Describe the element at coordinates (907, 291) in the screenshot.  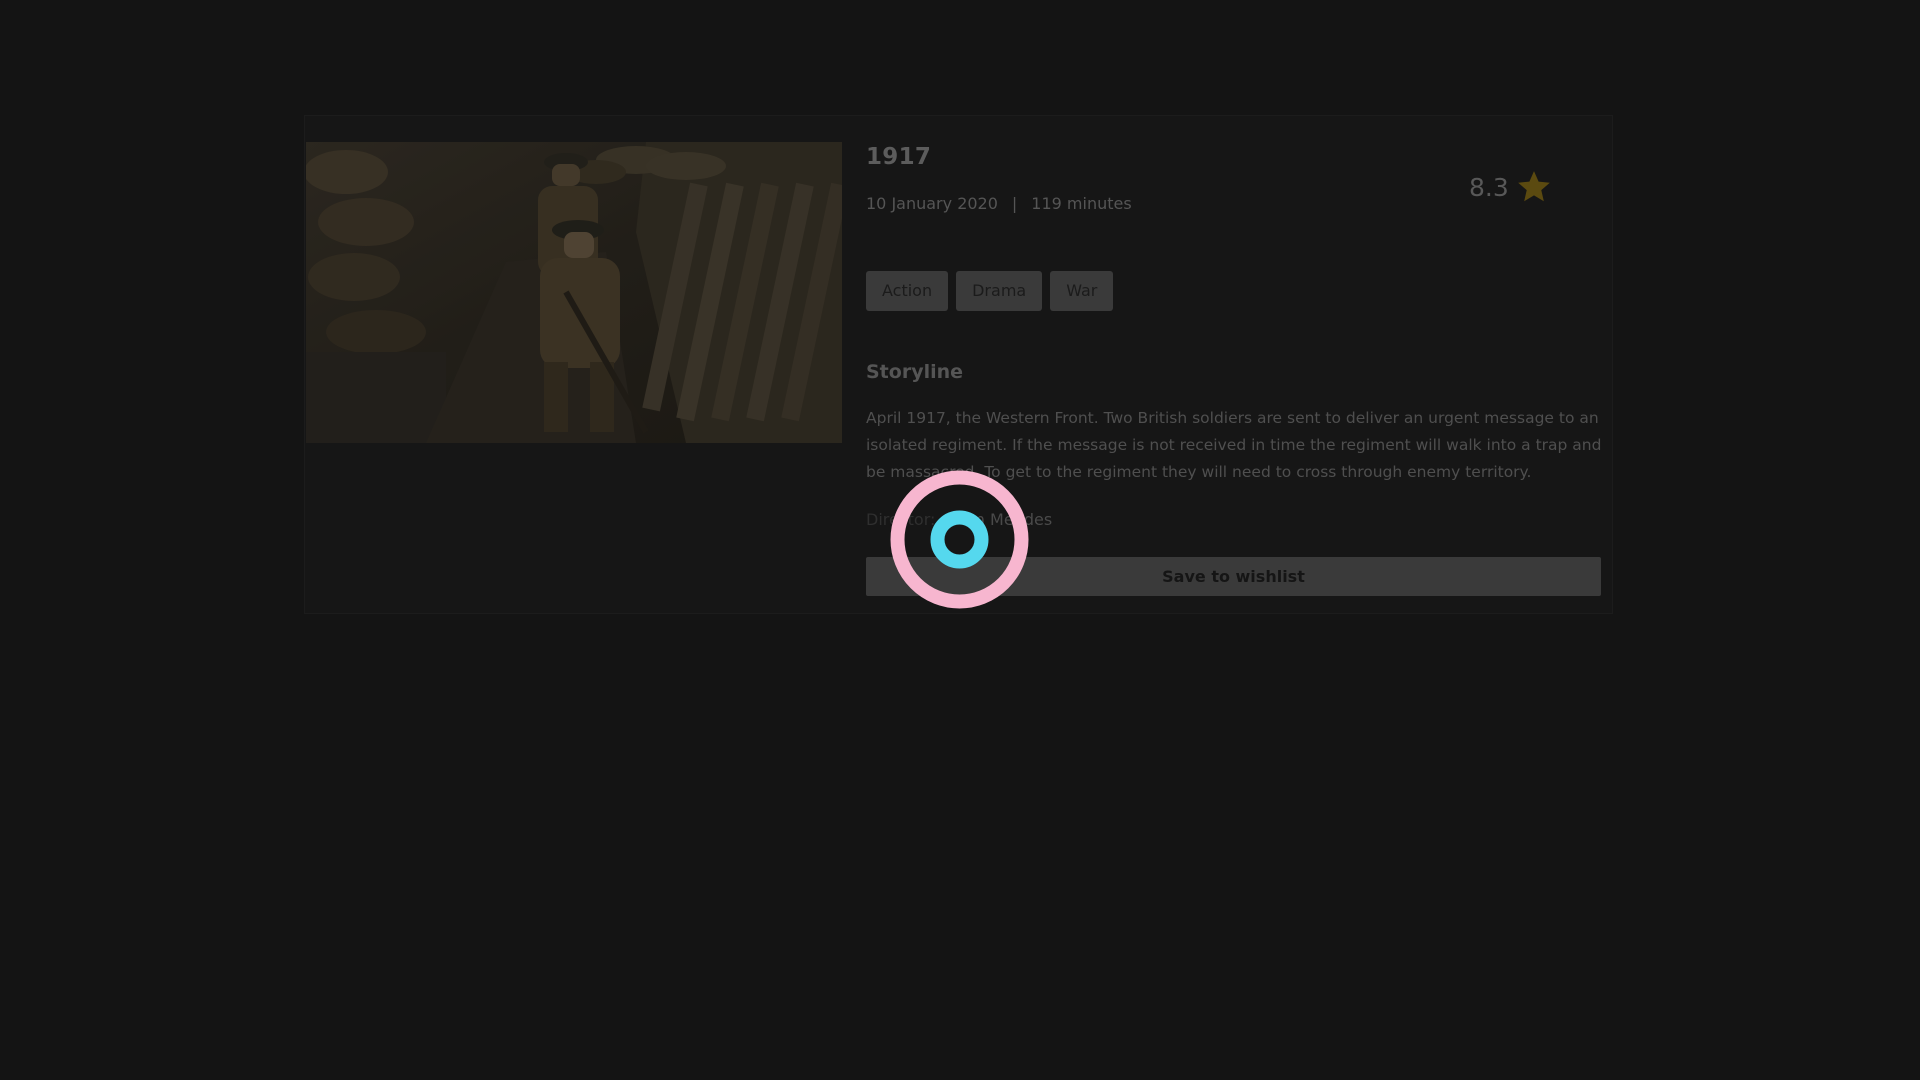
I see `genre-tag-action: Action` at that location.